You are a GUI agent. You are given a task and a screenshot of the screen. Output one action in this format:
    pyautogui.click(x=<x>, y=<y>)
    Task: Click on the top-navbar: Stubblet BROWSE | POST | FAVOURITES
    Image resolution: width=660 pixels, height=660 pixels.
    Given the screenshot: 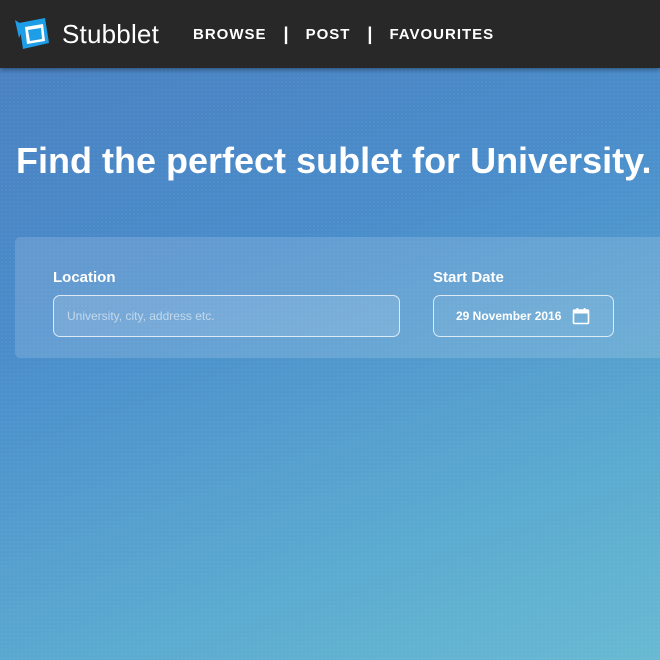 What is the action you would take?
    pyautogui.click(x=330, y=34)
    